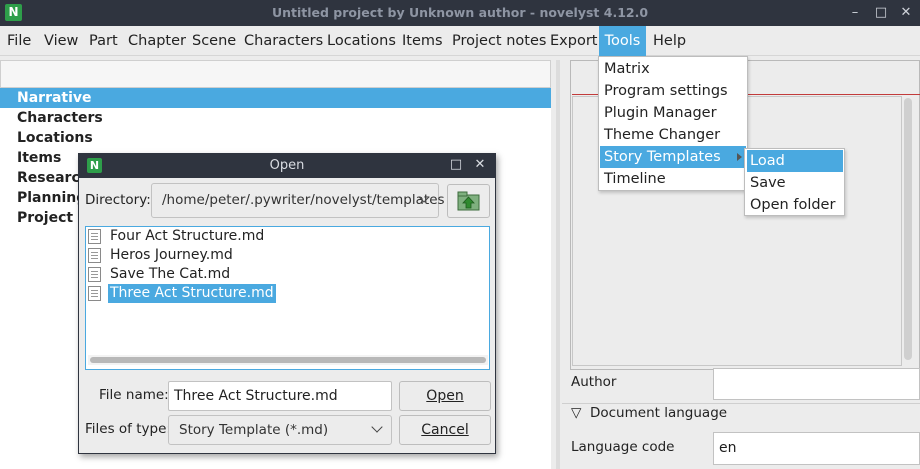 This screenshot has height=469, width=920. Describe the element at coordinates (187, 236) in the screenshot. I see `file-name-text: Four Act Structure.md` at that location.